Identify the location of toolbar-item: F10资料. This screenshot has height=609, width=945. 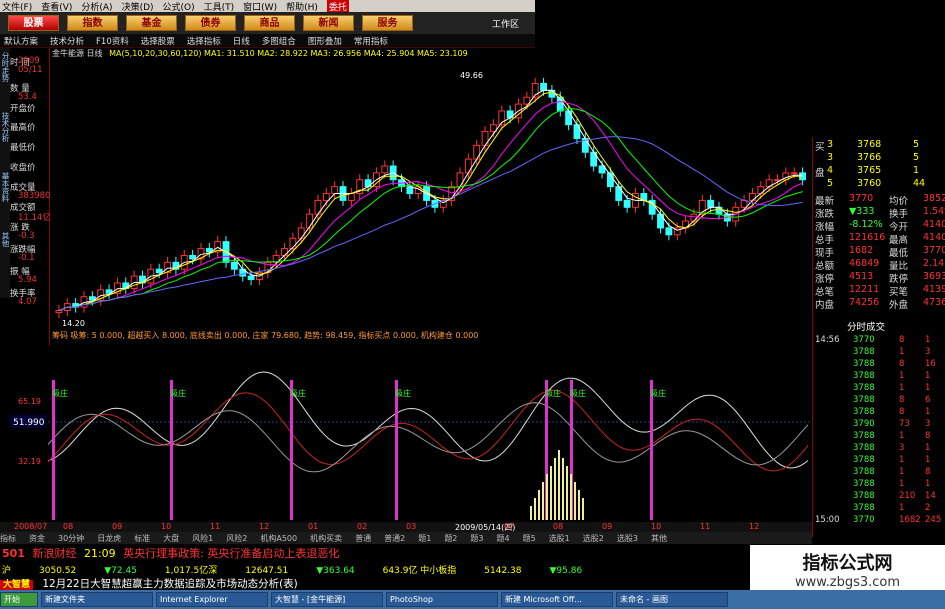
(112, 41).